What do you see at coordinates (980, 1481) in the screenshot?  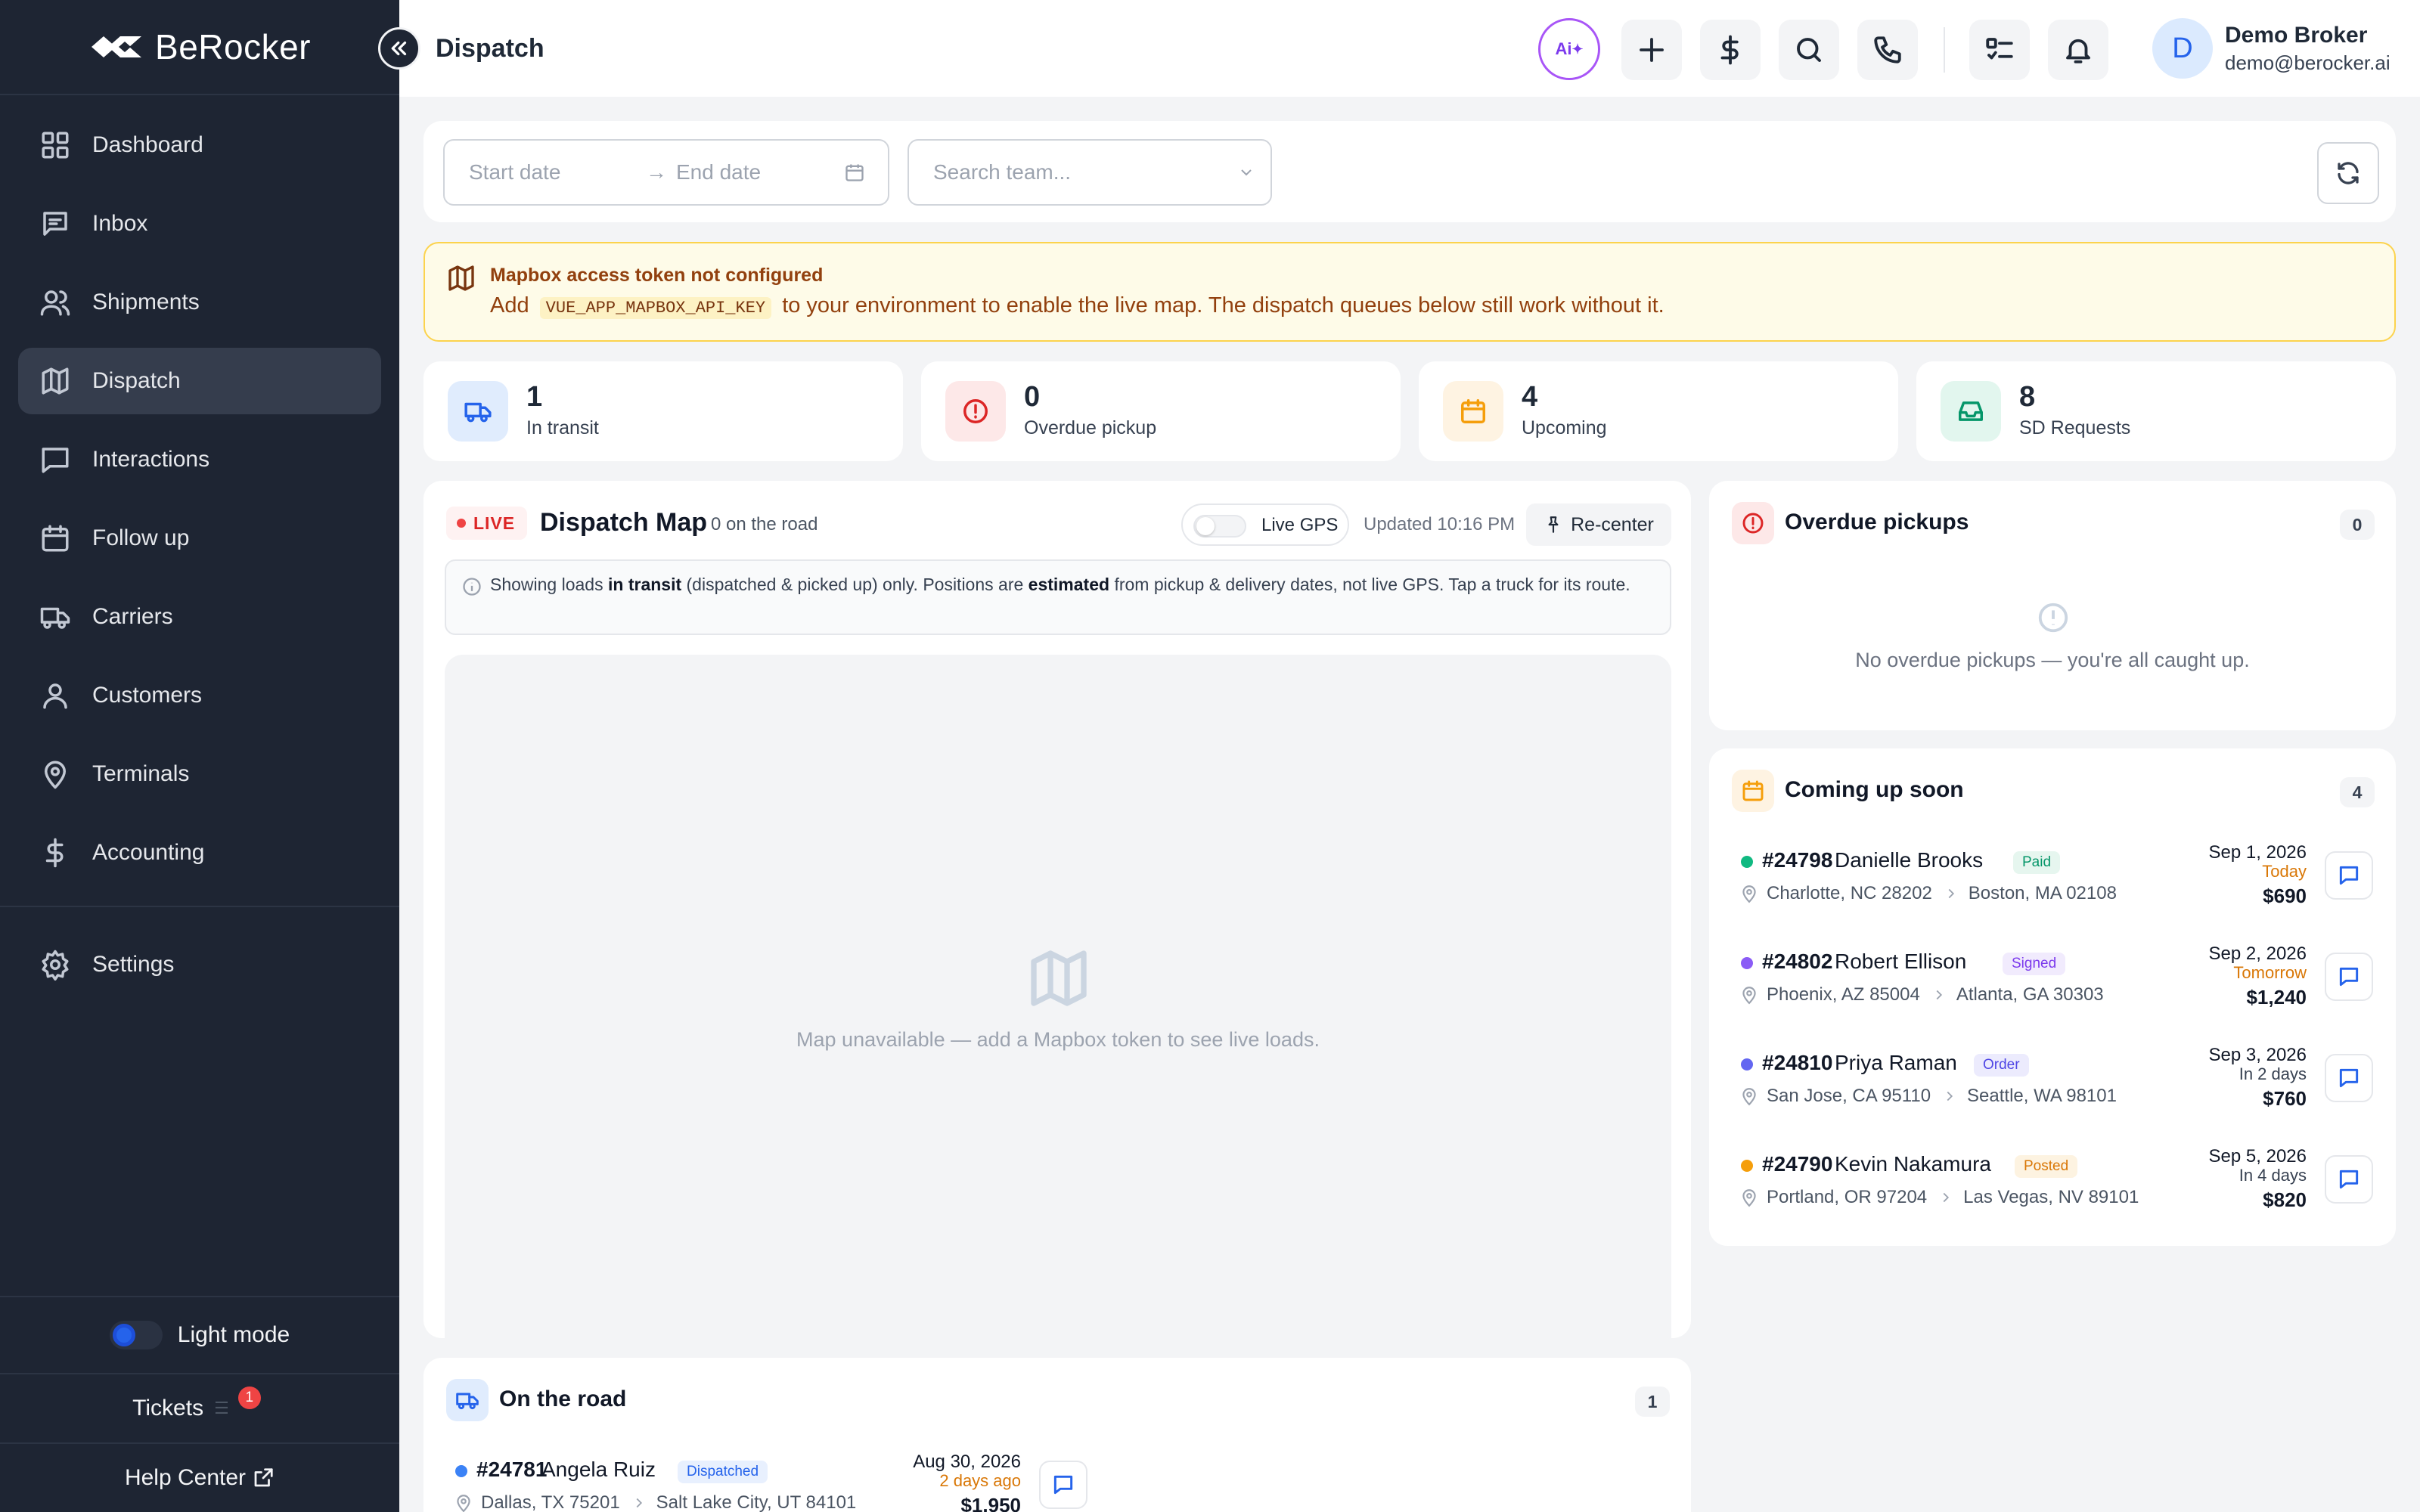 I see `relative-date: 2 days ago` at bounding box center [980, 1481].